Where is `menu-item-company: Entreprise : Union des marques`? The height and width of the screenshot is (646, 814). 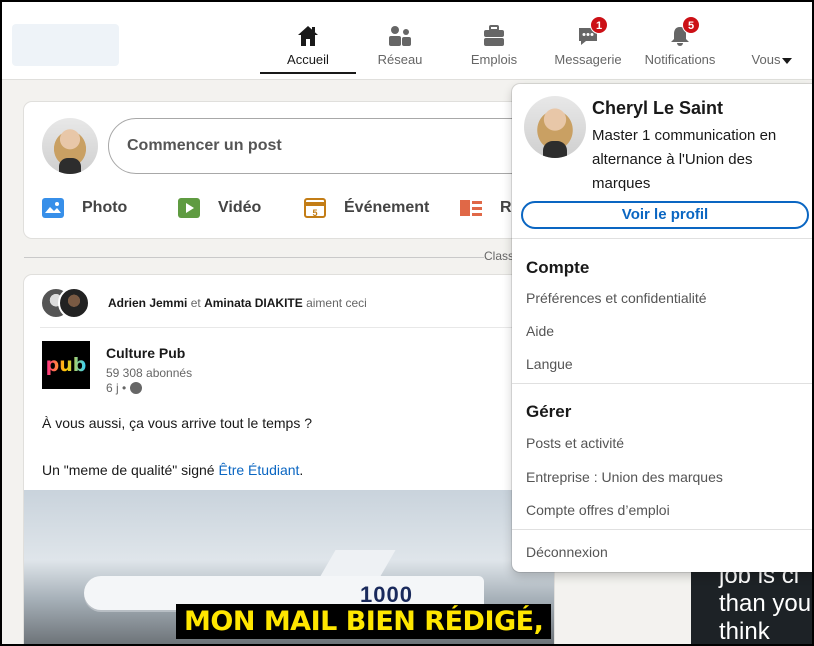 menu-item-company: Entreprise : Union des marques is located at coordinates (624, 477).